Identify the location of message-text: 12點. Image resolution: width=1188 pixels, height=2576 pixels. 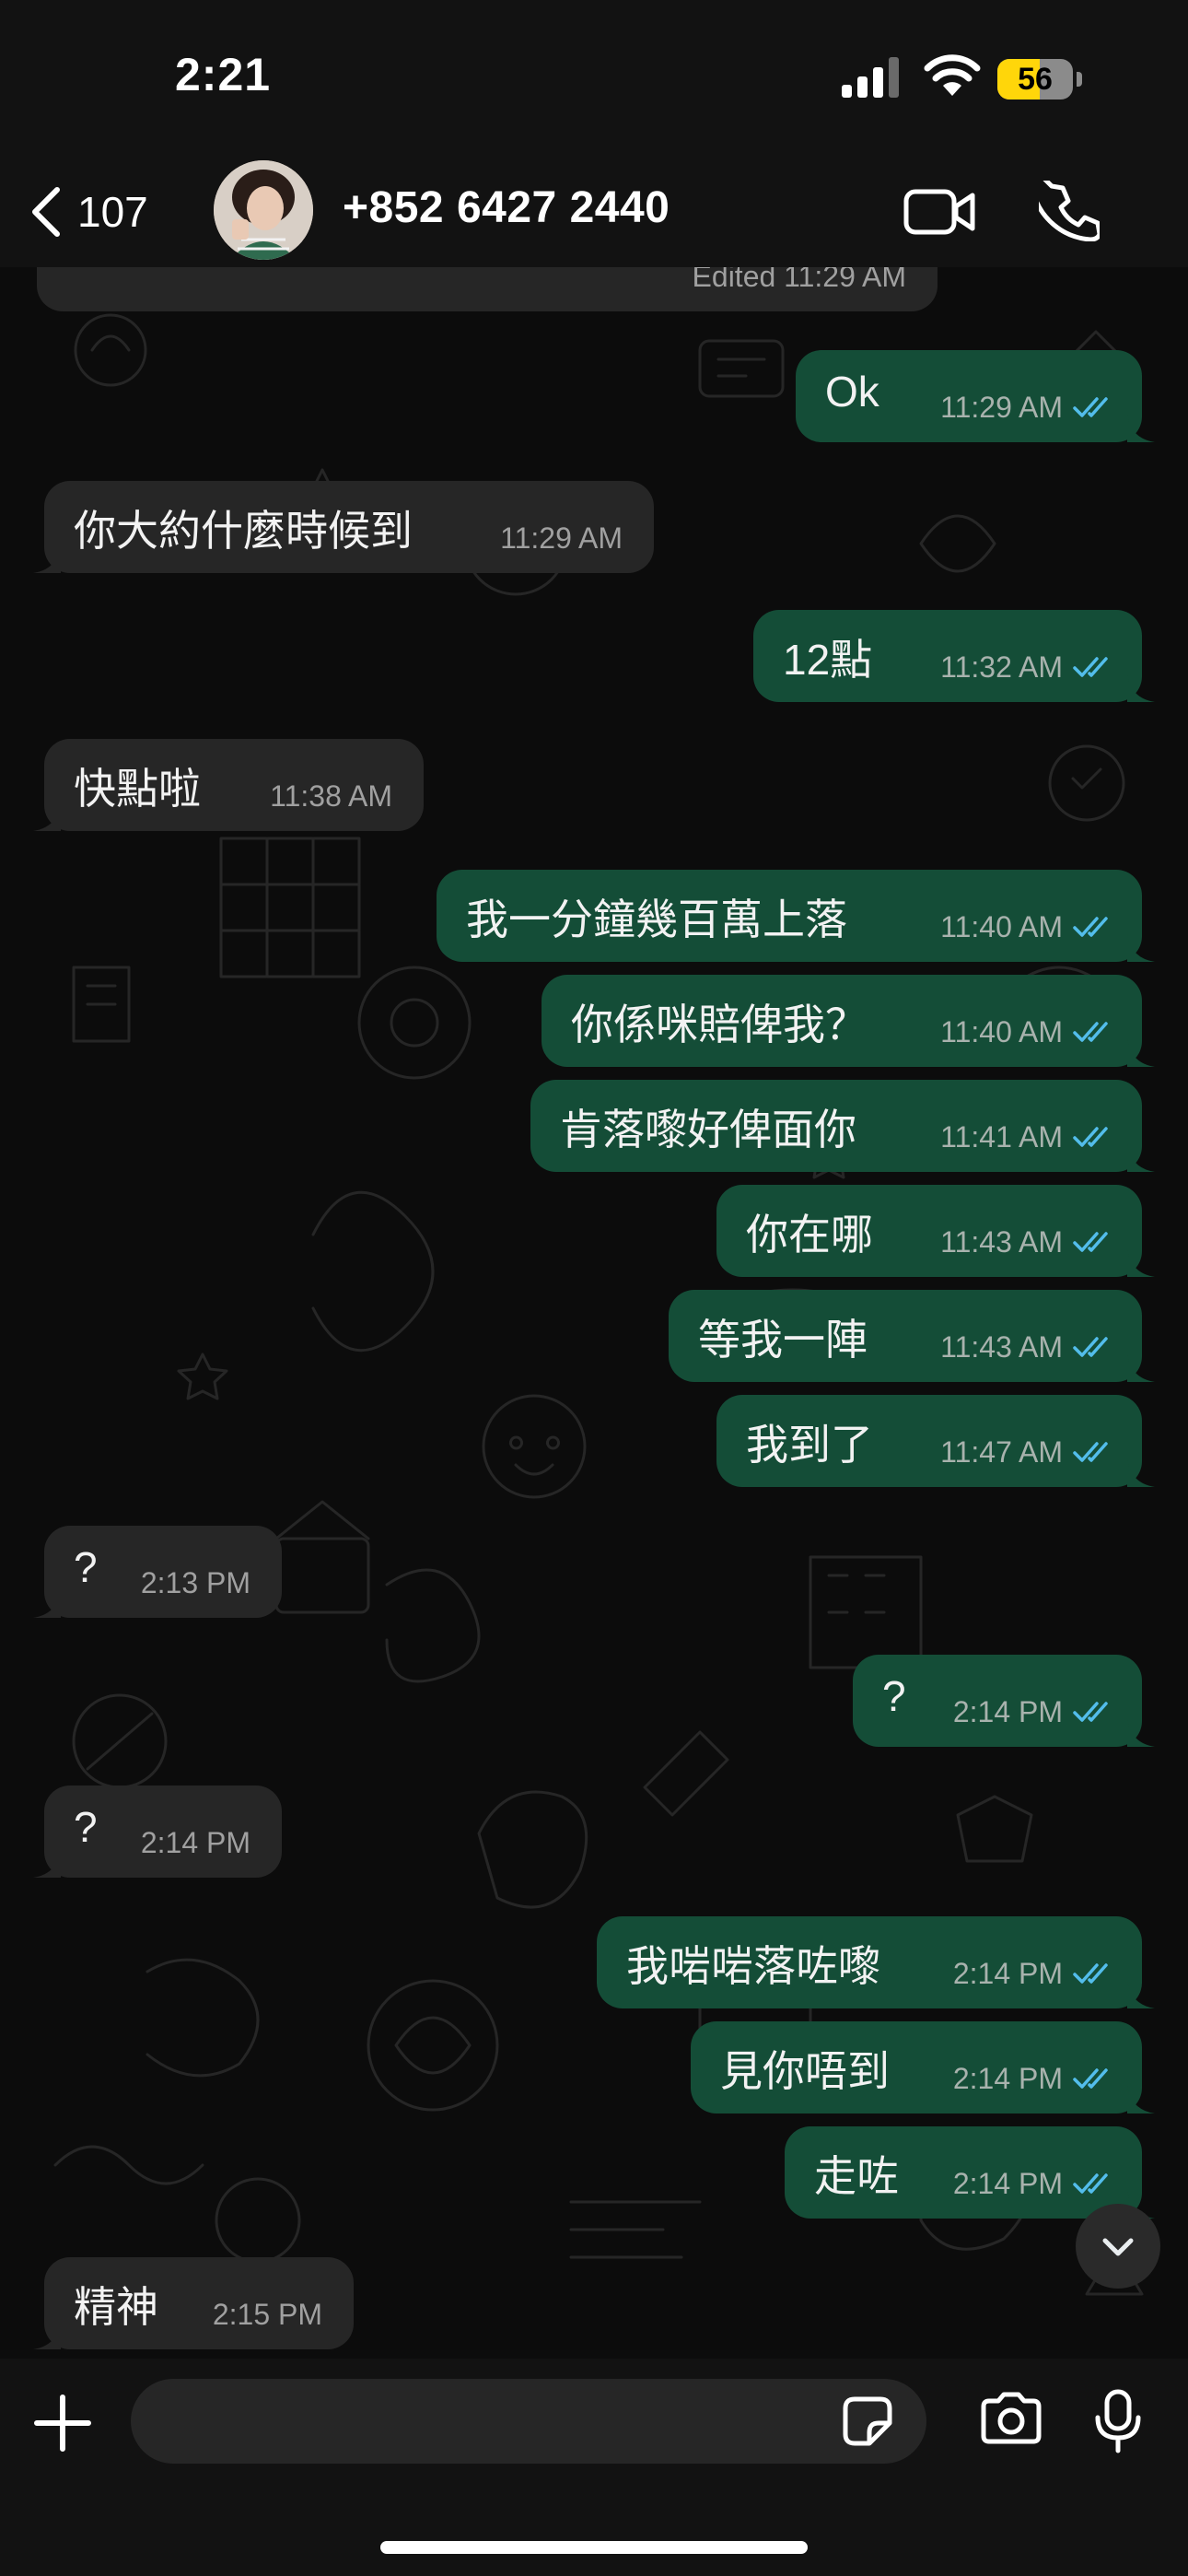
(828, 660).